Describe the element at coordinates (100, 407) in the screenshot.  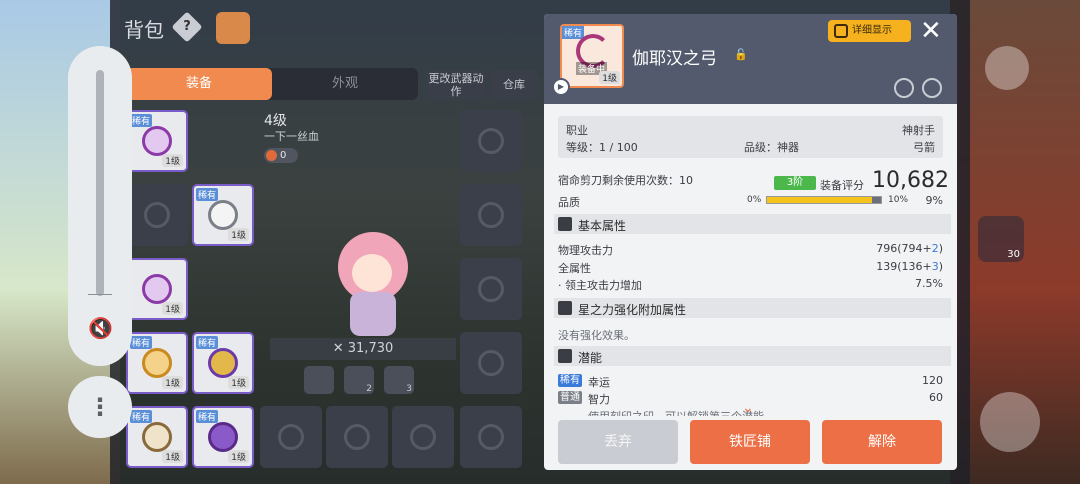
I see `more-options-icon: ⋮` at that location.